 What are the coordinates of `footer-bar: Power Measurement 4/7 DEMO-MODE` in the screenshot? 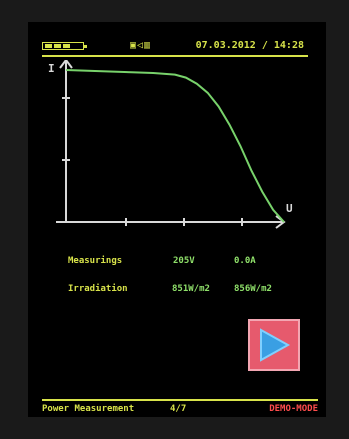 It's located at (180, 411).